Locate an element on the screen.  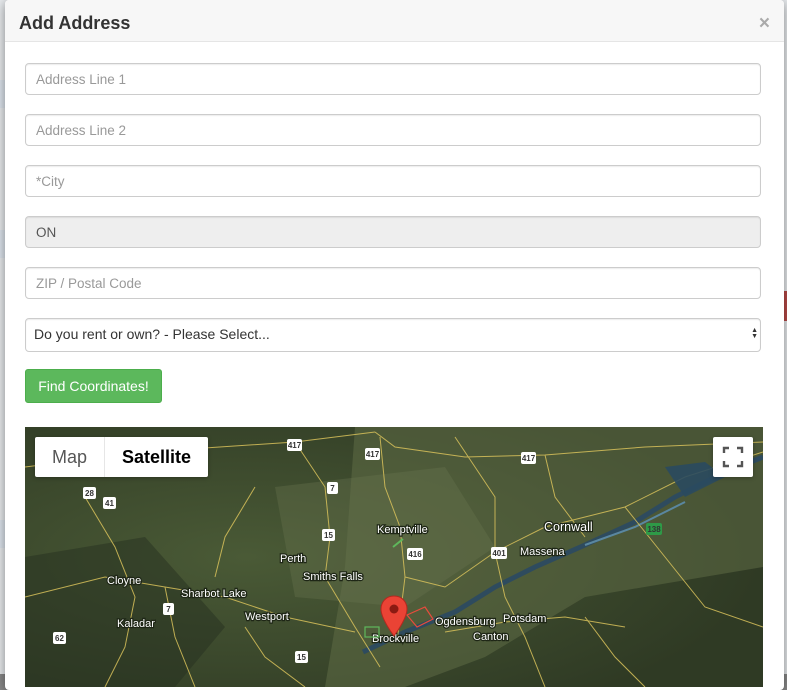
svg-text: Massena is located at coordinates (543, 552).